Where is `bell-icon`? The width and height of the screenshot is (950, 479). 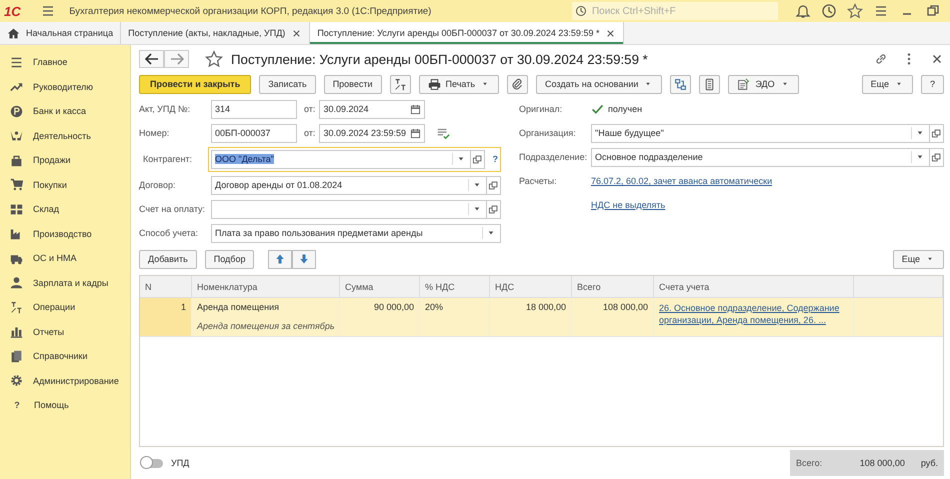
bell-icon is located at coordinates (803, 11).